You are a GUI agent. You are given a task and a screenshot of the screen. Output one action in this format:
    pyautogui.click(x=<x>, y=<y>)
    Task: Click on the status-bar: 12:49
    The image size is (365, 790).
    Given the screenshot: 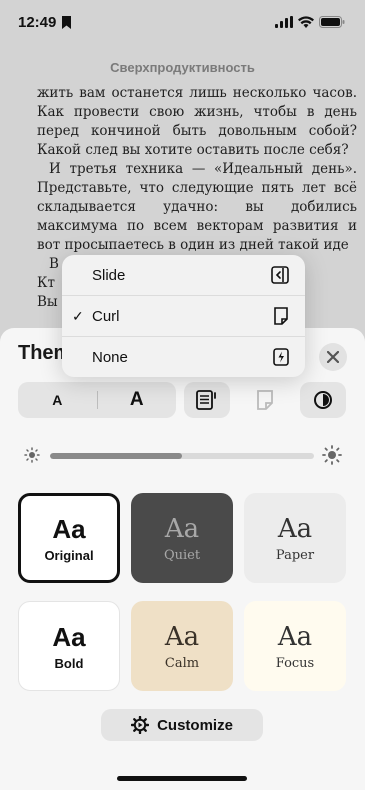 What is the action you would take?
    pyautogui.click(x=182, y=22)
    